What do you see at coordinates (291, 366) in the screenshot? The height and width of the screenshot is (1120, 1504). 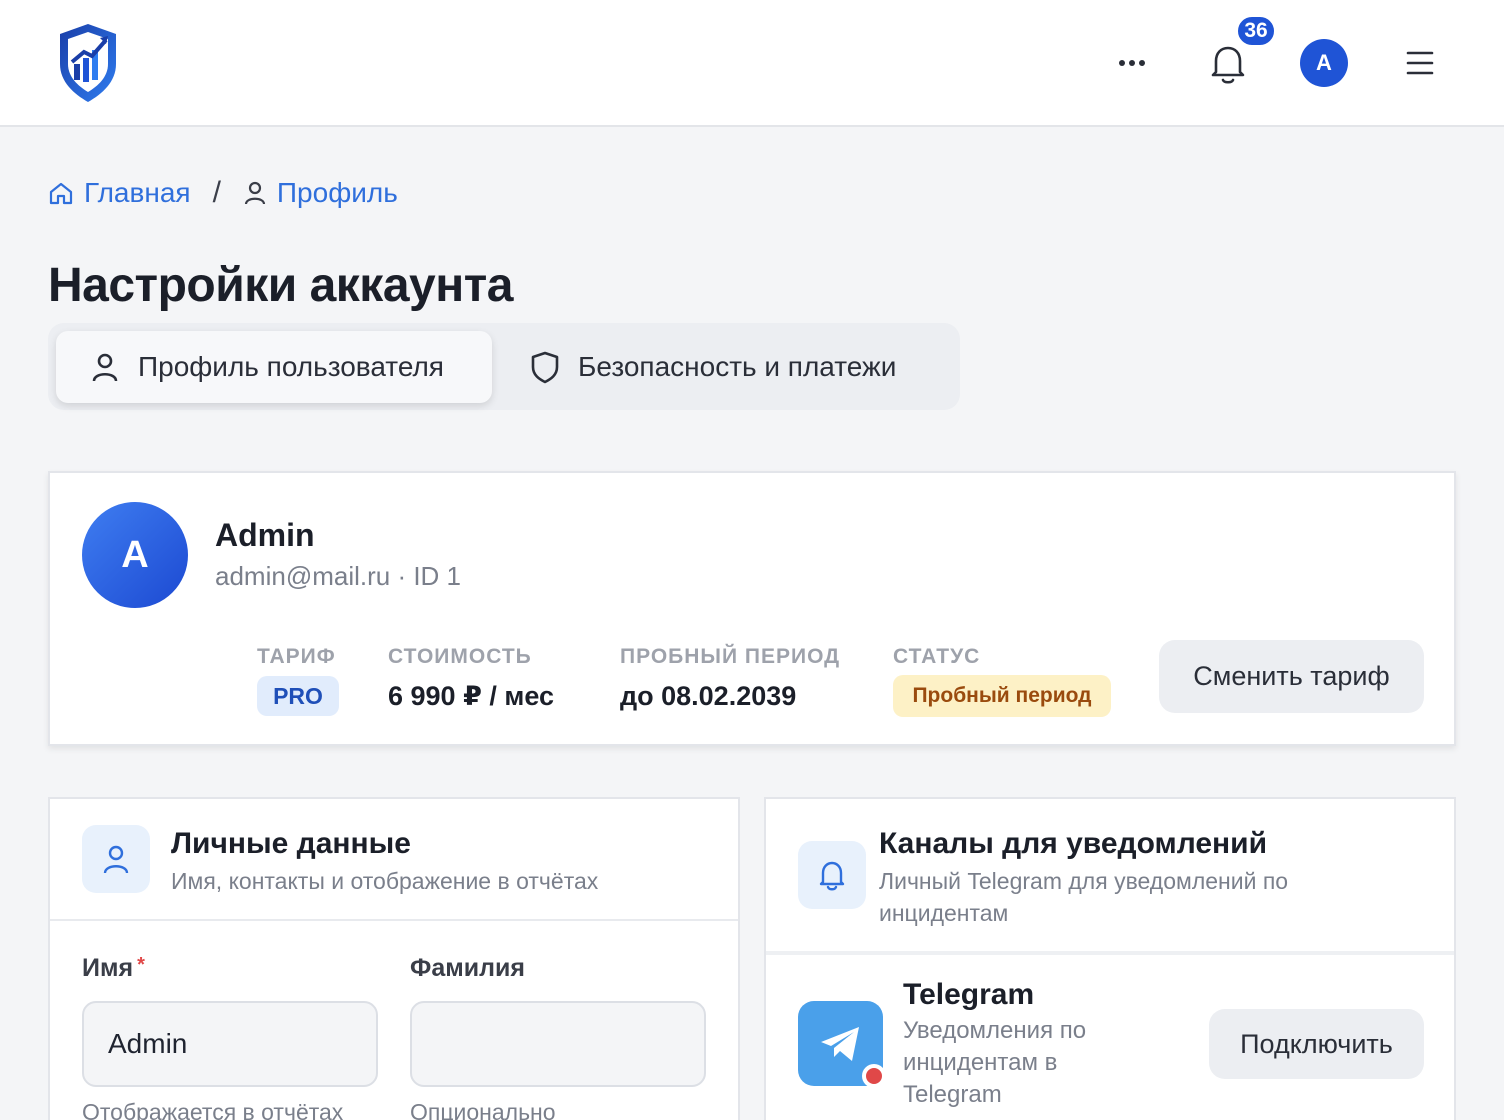 I see `tab-user-profile-label: Профиль пользователя` at bounding box center [291, 366].